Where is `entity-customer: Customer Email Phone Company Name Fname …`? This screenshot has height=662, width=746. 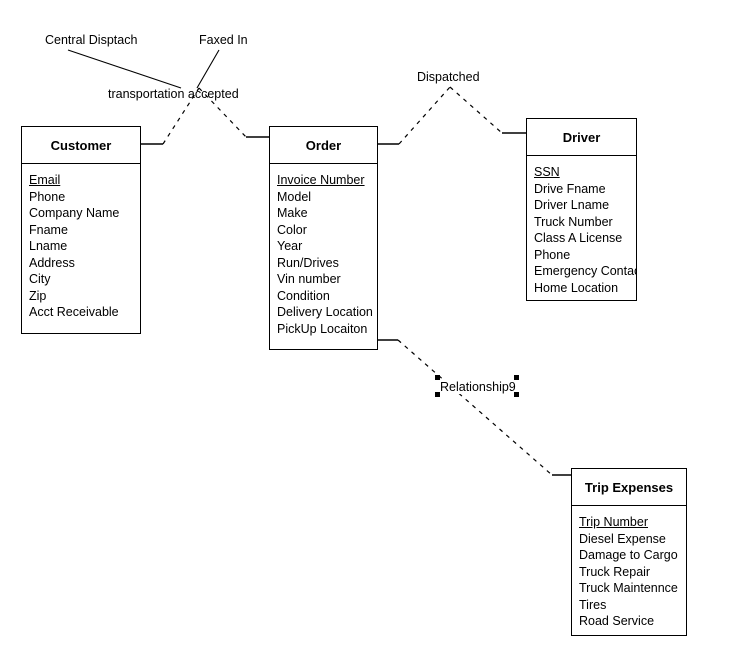
entity-customer: Customer Email Phone Company Name Fname … is located at coordinates (81, 230).